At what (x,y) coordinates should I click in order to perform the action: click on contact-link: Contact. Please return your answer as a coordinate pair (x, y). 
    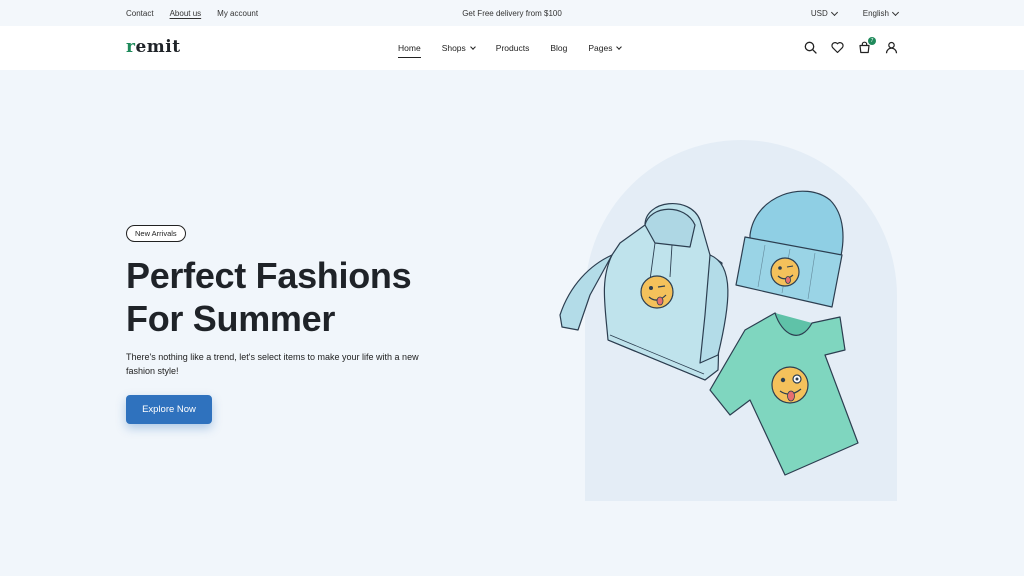
    Looking at the image, I should click on (140, 13).